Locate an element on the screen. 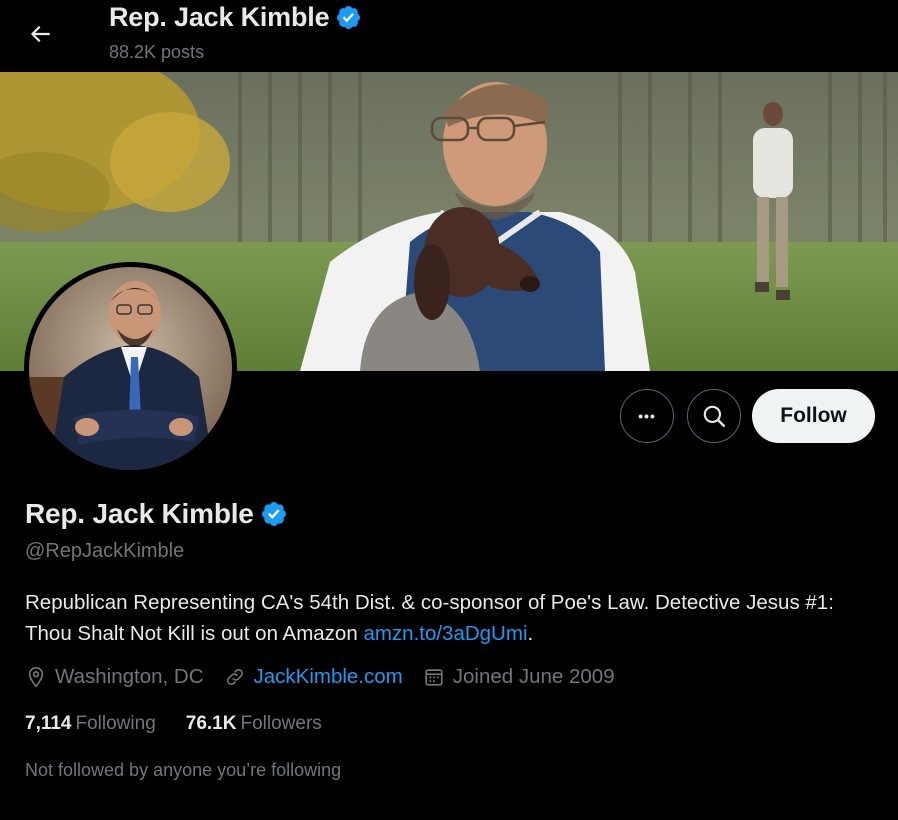 Image resolution: width=898 pixels, height=820 pixels. location-text: Washington, DC is located at coordinates (129, 676).